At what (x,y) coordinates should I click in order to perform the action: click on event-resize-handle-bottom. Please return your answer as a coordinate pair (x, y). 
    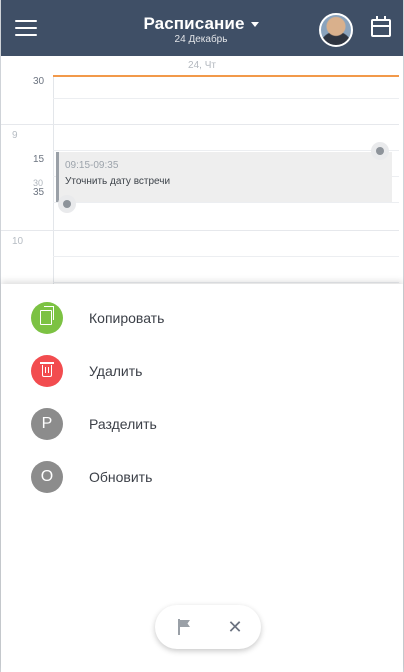
    Looking at the image, I should click on (67, 204).